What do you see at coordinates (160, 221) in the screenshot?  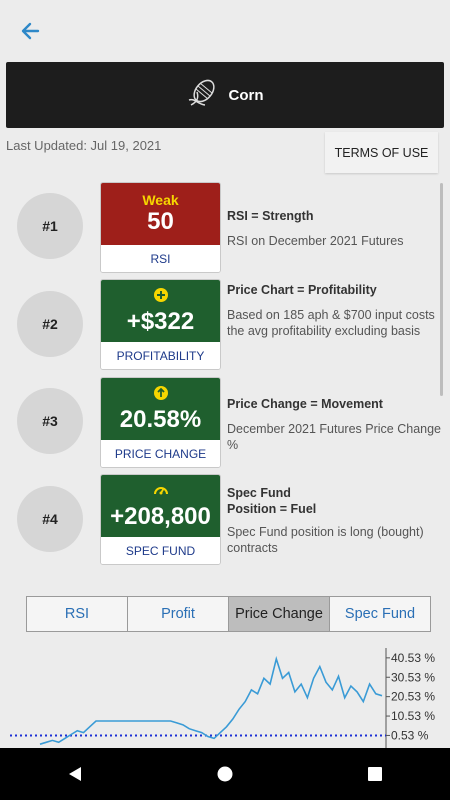 I see `rsi-value: 50` at bounding box center [160, 221].